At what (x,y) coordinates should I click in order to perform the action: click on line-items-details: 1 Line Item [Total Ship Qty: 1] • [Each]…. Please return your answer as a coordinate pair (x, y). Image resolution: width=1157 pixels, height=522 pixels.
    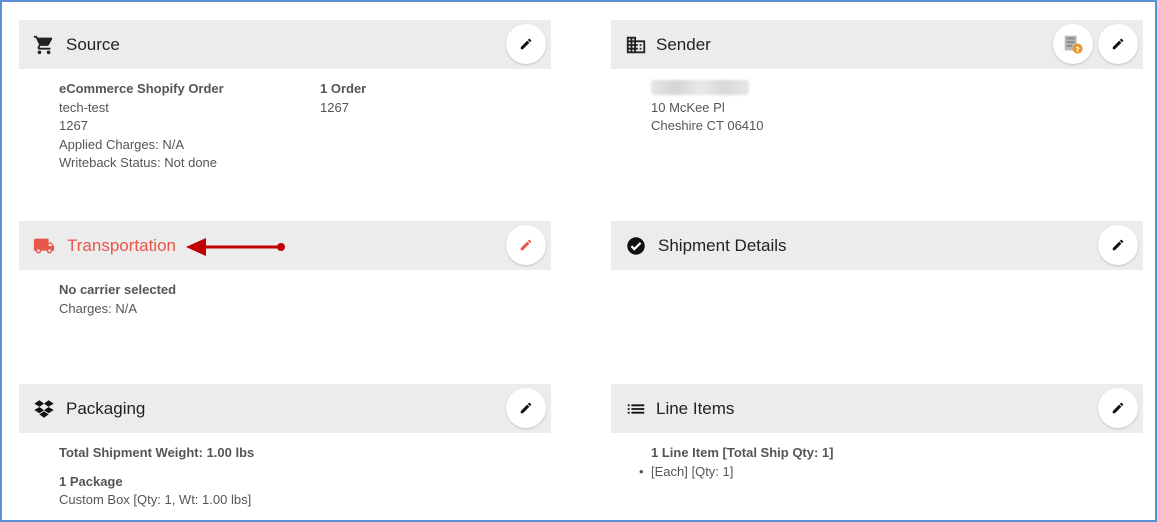
    Looking at the image, I should click on (845, 463).